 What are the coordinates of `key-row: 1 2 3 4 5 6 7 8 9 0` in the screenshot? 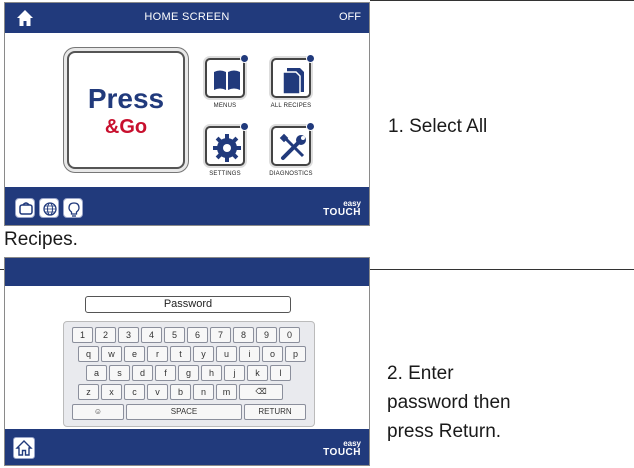 It's located at (189, 335).